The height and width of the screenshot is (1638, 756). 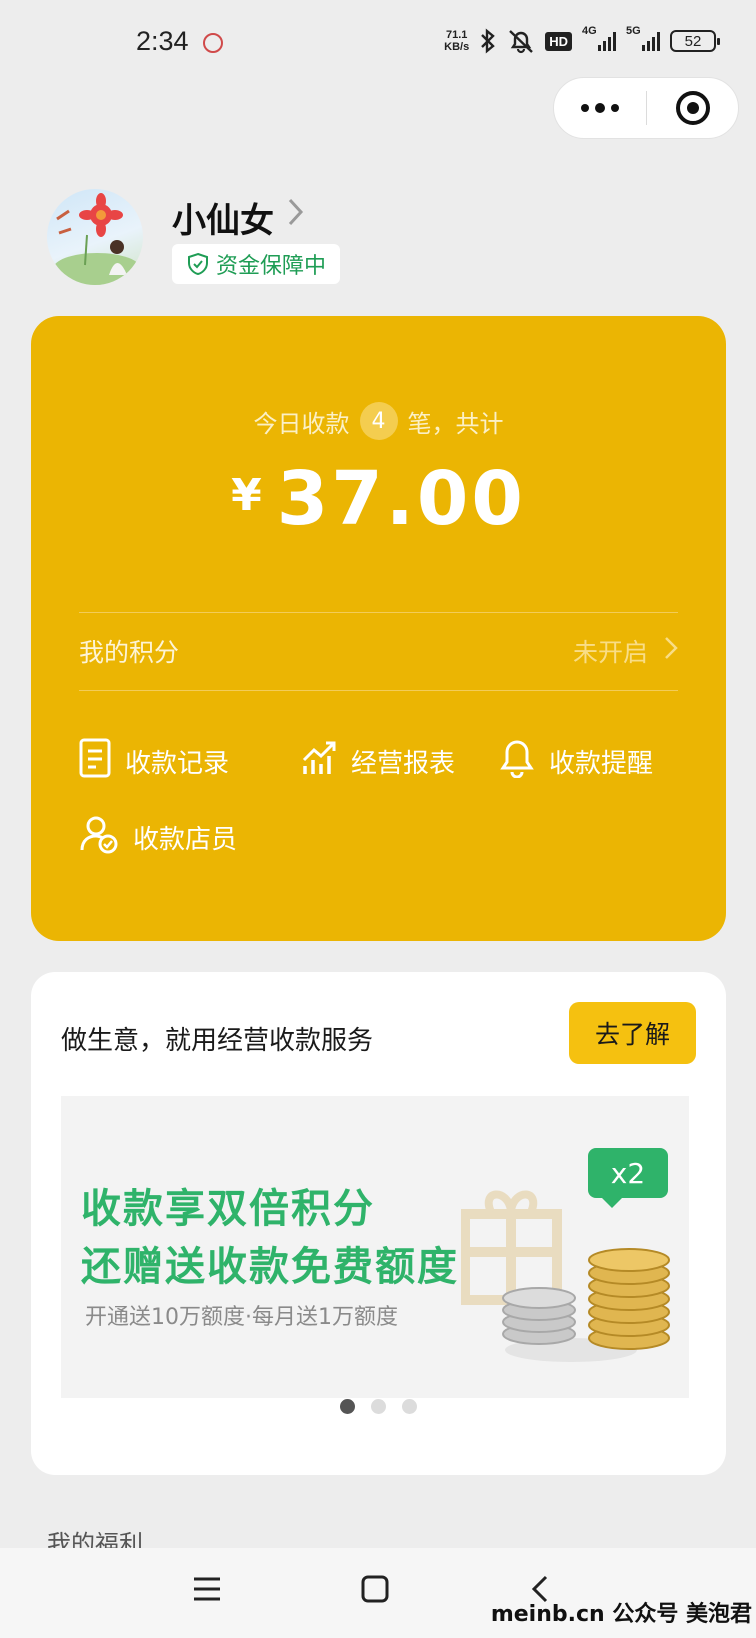 I want to click on business-report-button: 经营报表, so click(x=378, y=761).